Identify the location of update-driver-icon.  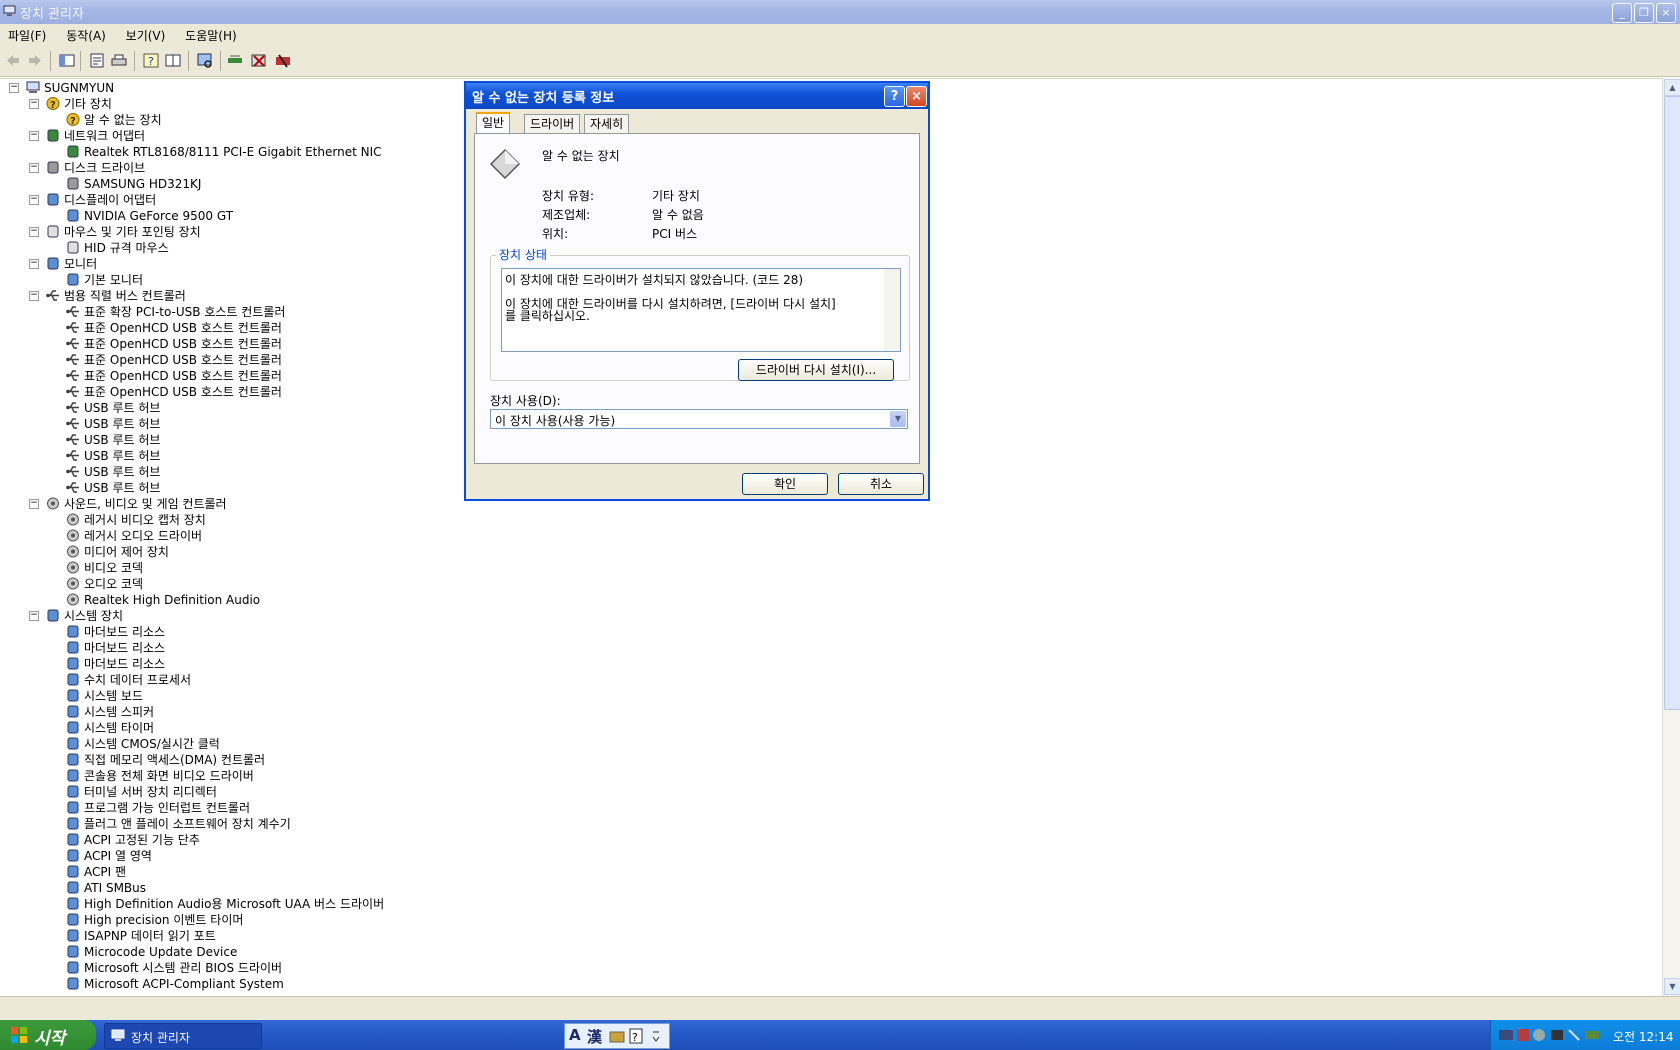
(235, 60).